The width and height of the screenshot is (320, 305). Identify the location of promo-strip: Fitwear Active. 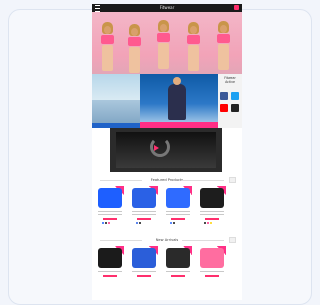
(167, 101).